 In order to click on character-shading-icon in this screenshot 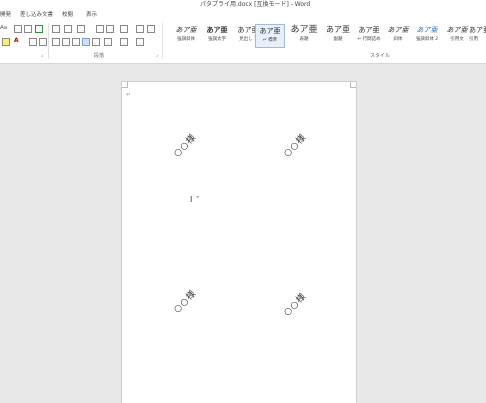, I will do `click(33, 42)`.